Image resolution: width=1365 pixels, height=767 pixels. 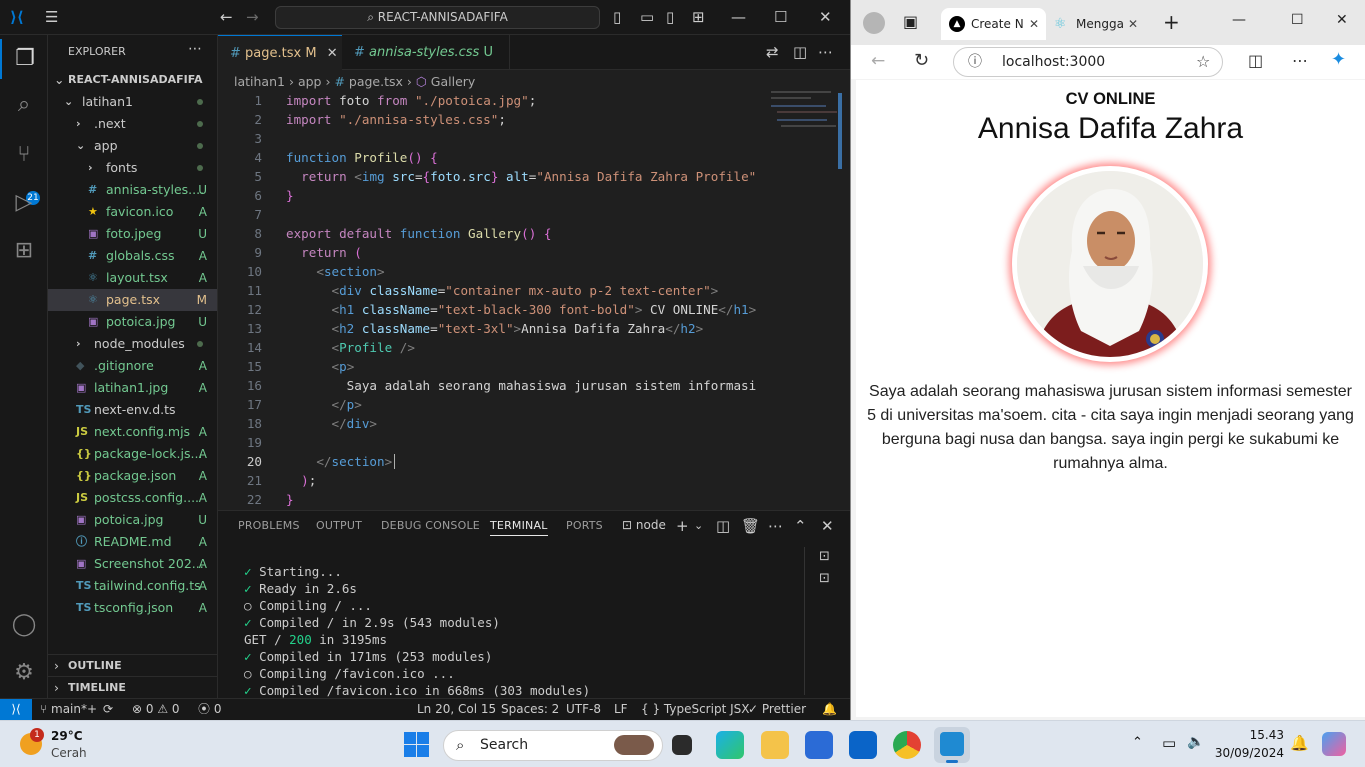 I want to click on outline-section: › OUTLINE, so click(x=132, y=665).